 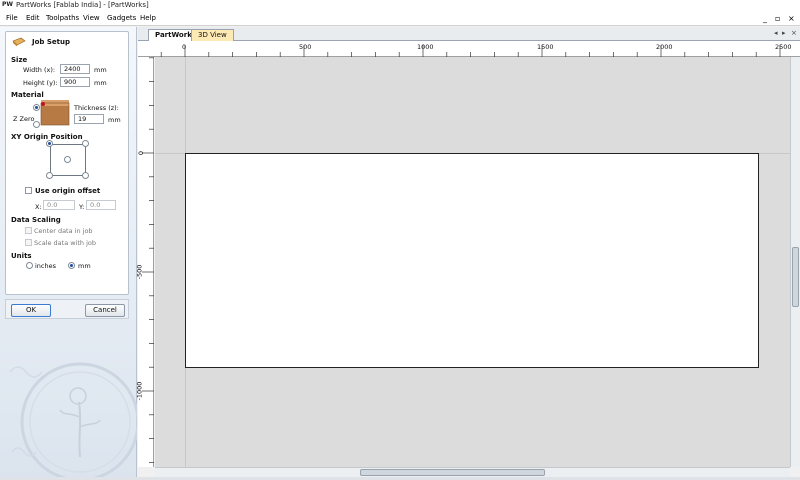 I want to click on restore-icon: ▫, so click(x=777, y=18).